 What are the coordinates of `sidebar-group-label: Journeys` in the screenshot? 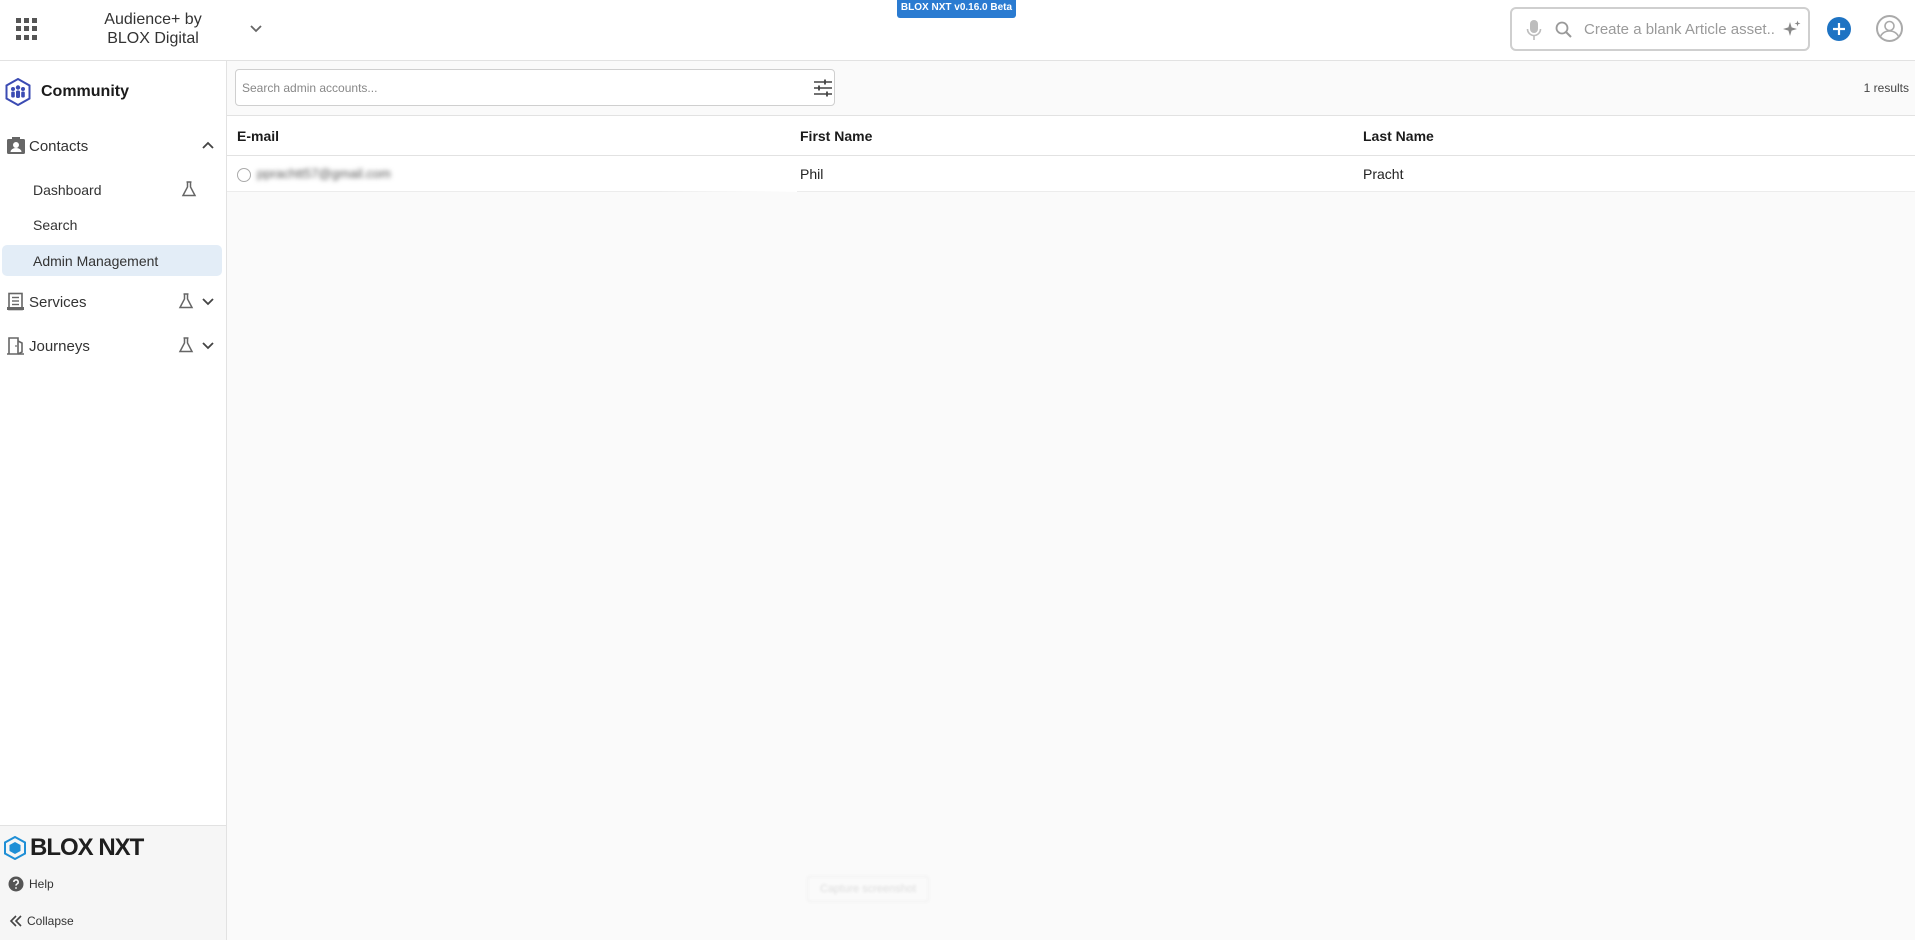 It's located at (59, 346).